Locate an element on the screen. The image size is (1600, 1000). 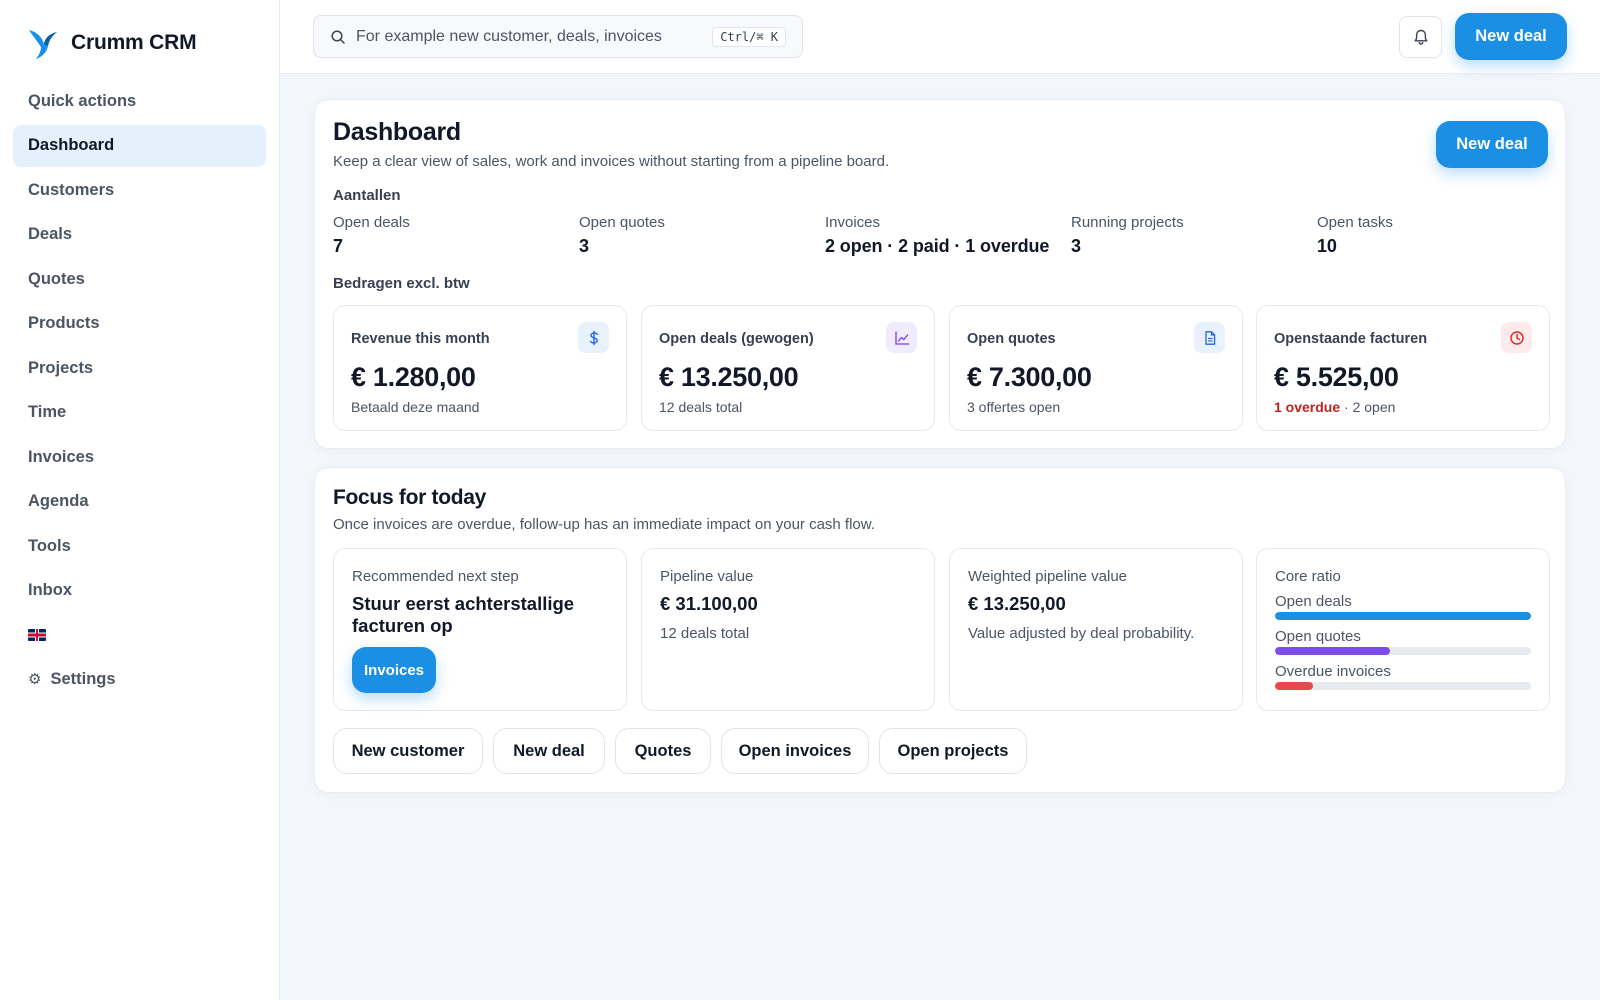
pipeline-value: € 31.100,00 is located at coordinates (709, 603).